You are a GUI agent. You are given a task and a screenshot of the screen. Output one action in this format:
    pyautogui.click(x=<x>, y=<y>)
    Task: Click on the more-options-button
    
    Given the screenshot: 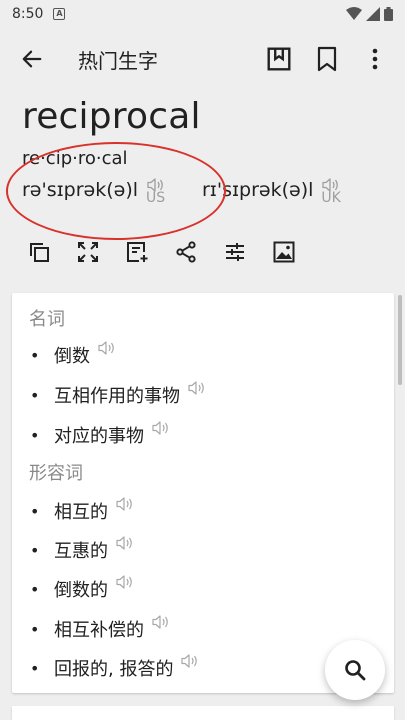 What is the action you would take?
    pyautogui.click(x=375, y=59)
    